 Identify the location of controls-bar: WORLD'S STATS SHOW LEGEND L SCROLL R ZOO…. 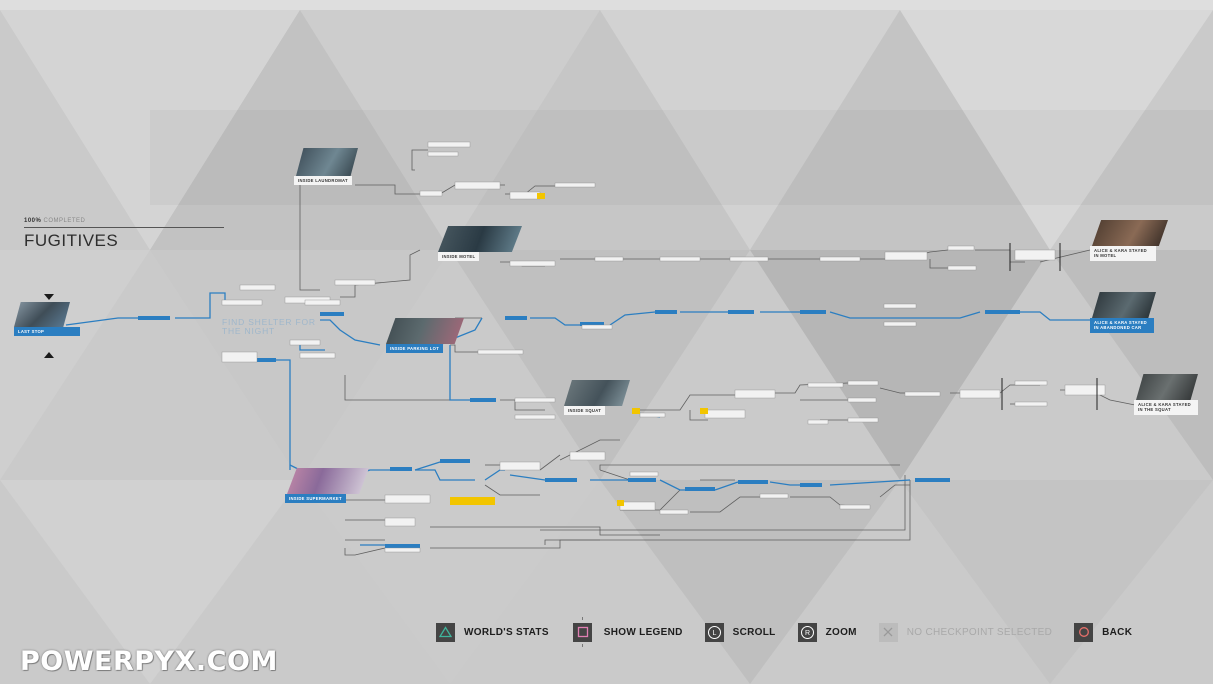
(795, 632).